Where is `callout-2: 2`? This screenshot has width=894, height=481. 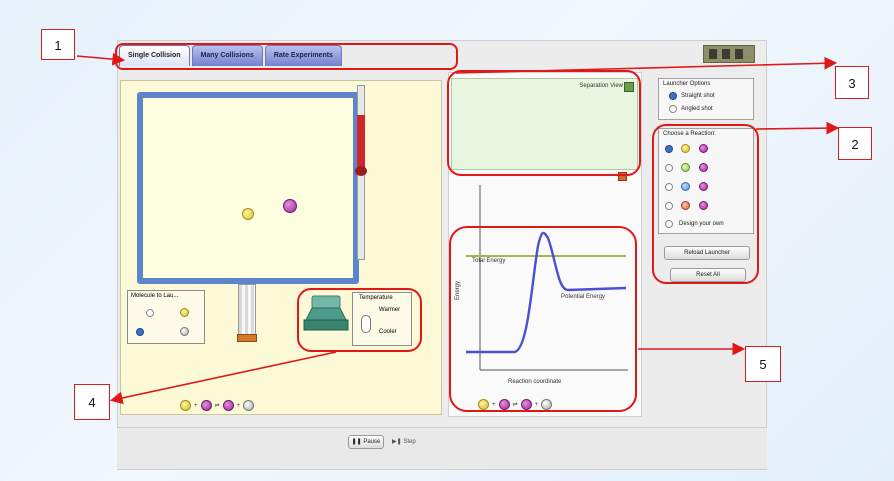 callout-2: 2 is located at coordinates (855, 143).